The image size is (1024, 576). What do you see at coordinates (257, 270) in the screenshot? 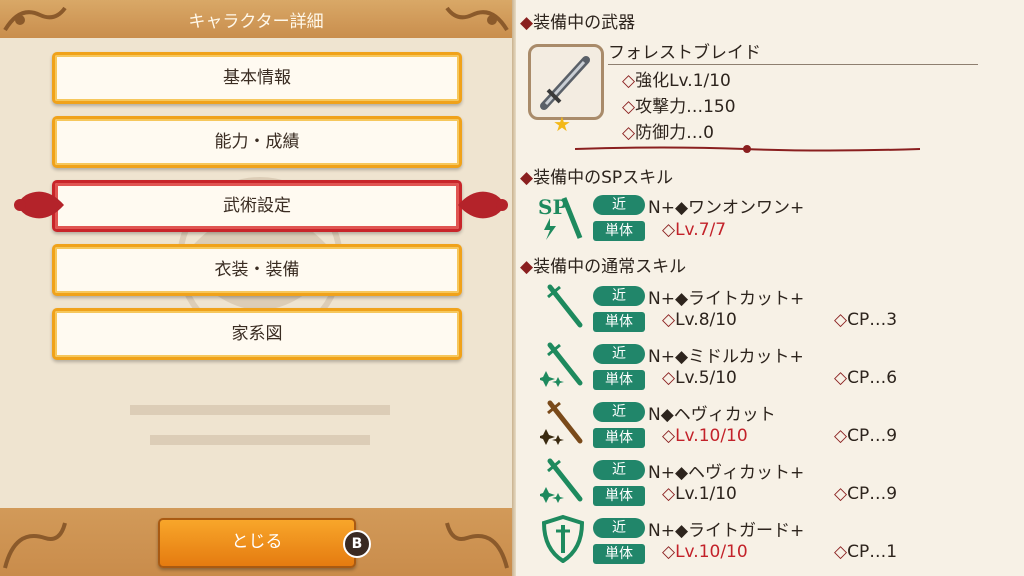
I see `menu-item: 衣装・装備` at bounding box center [257, 270].